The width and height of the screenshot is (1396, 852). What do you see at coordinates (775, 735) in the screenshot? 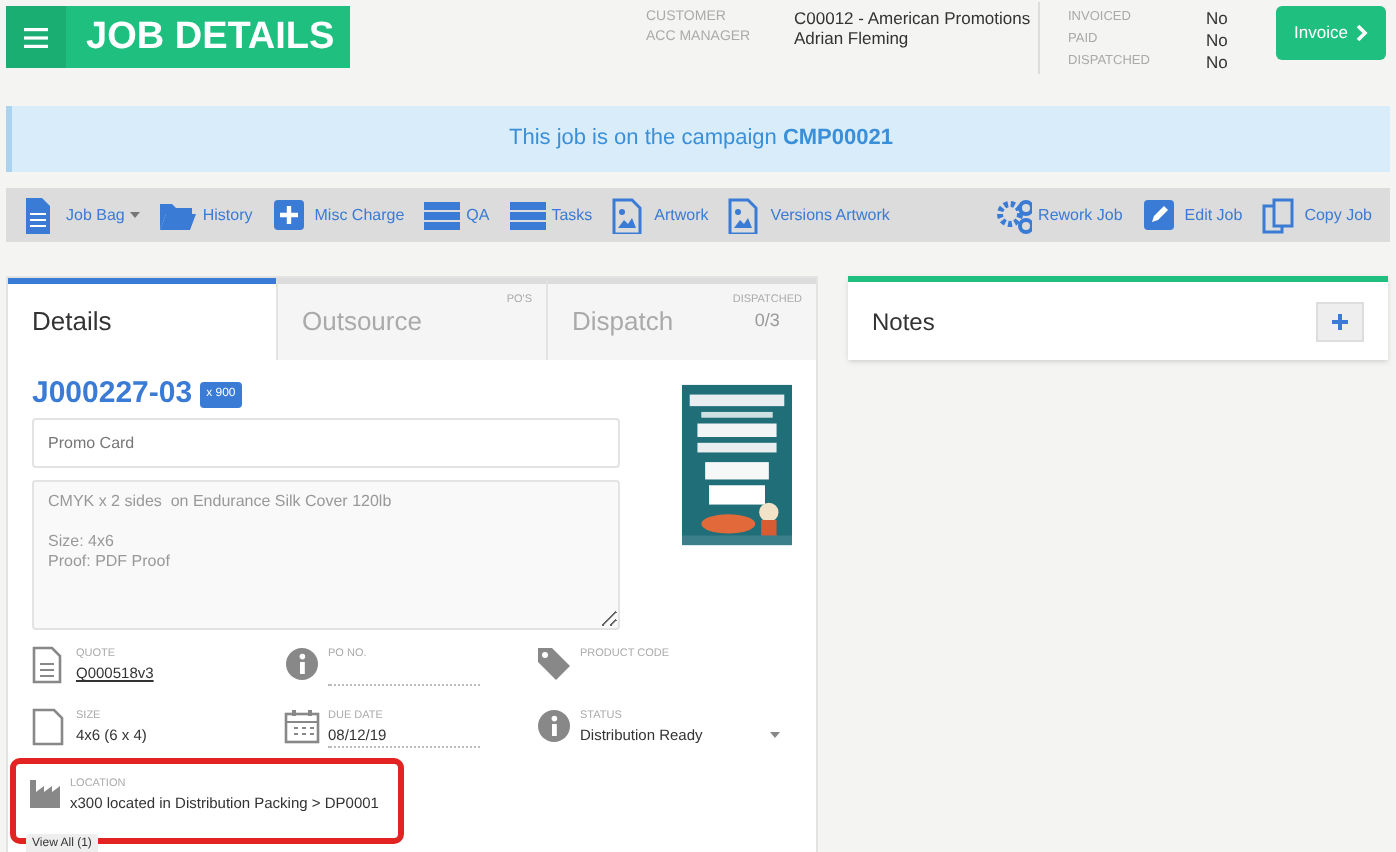
I see `caret-down-icon` at bounding box center [775, 735].